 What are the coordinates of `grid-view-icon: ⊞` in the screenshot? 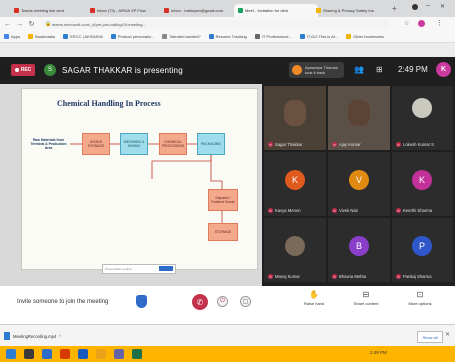 It's located at (379, 69).